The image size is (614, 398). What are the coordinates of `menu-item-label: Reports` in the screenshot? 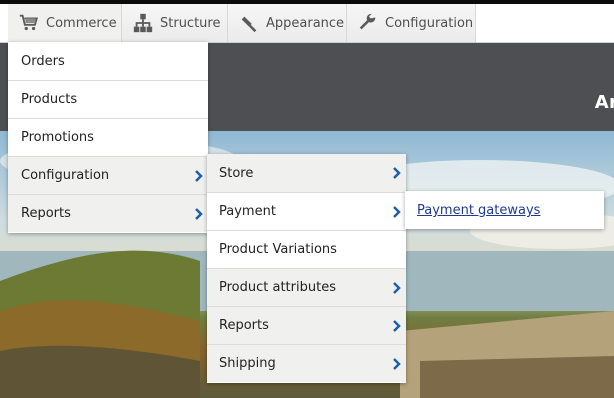 It's located at (46, 213).